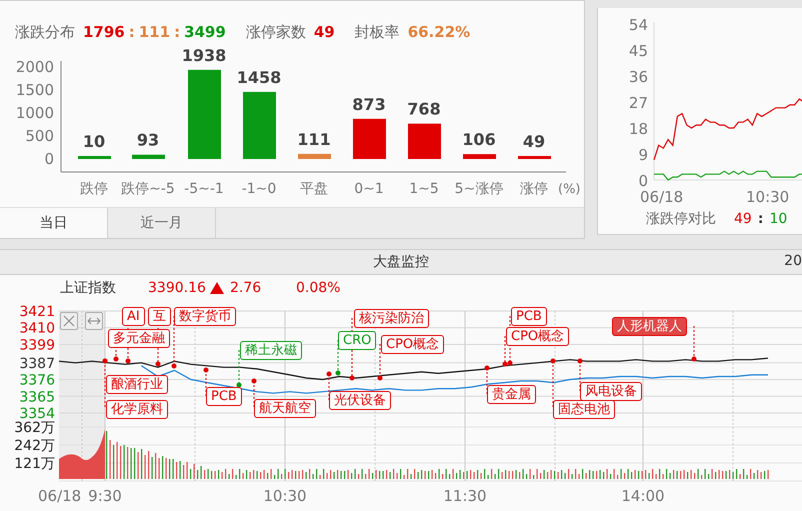  What do you see at coordinates (104, 32) in the screenshot?
I see `stat-value: 1796` at bounding box center [104, 32].